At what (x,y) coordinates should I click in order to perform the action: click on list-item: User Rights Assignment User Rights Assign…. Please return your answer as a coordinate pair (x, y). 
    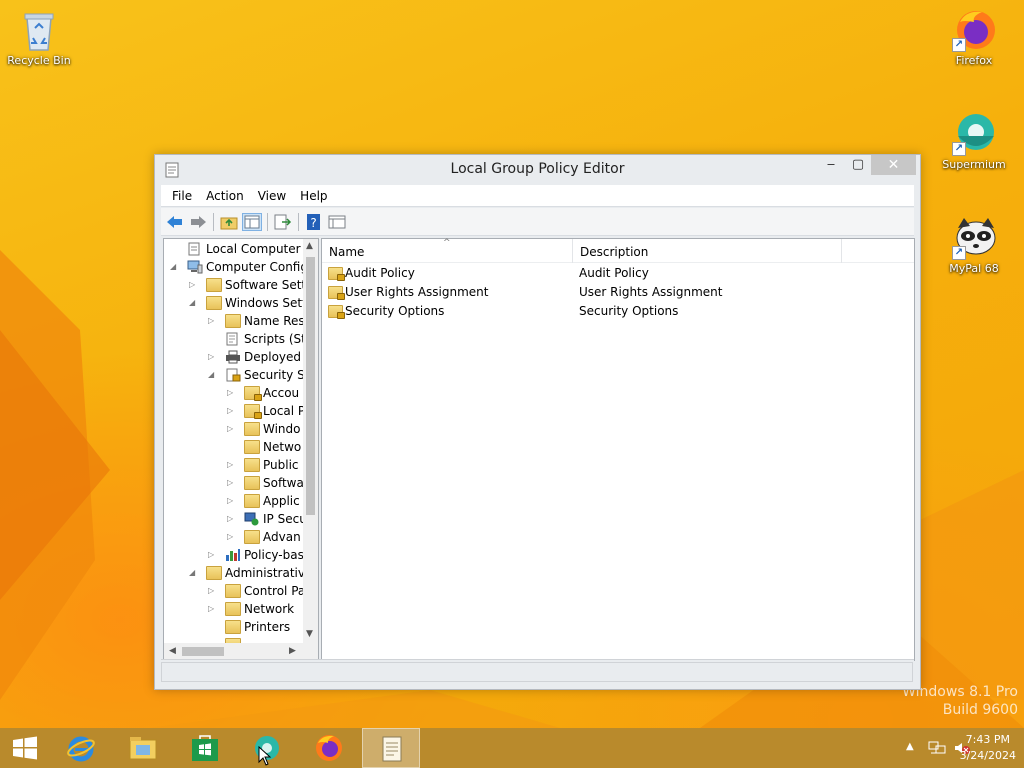
    Looking at the image, I should click on (618, 292).